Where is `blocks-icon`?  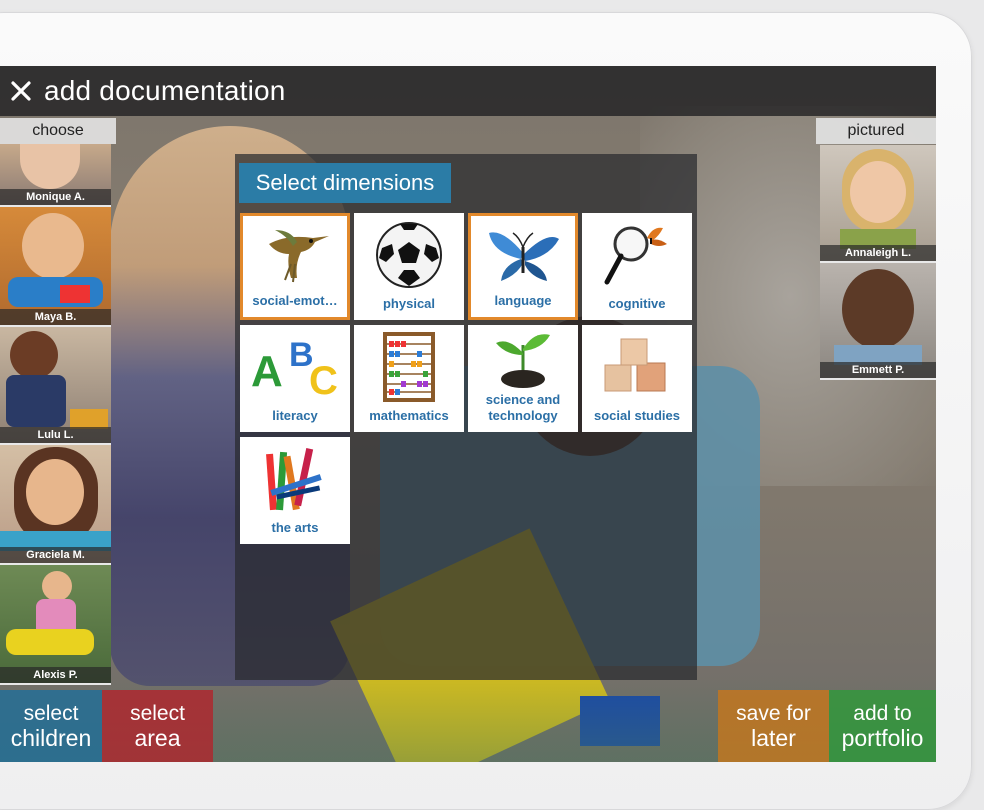
blocks-icon is located at coordinates (637, 366).